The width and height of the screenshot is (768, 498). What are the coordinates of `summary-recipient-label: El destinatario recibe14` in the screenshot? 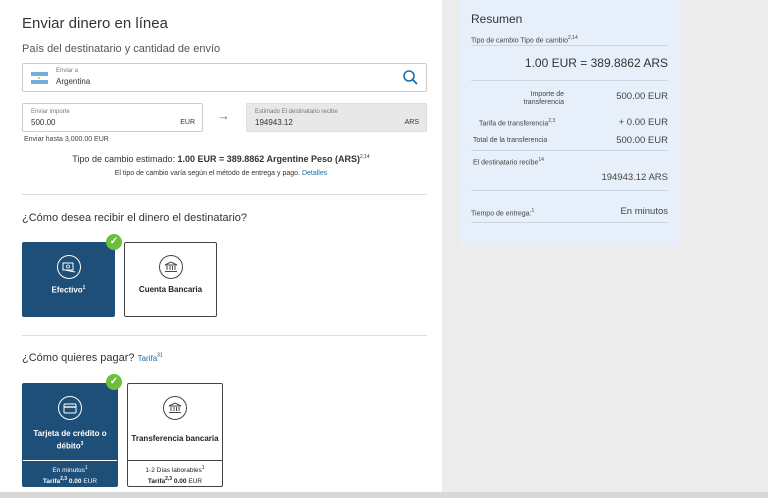 It's located at (508, 162).